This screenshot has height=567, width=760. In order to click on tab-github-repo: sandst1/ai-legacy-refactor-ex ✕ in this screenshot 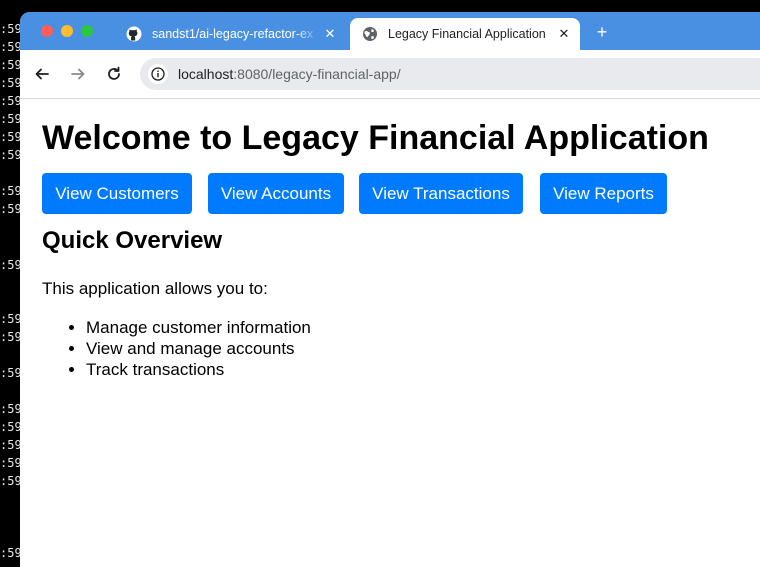, I will do `click(230, 34)`.